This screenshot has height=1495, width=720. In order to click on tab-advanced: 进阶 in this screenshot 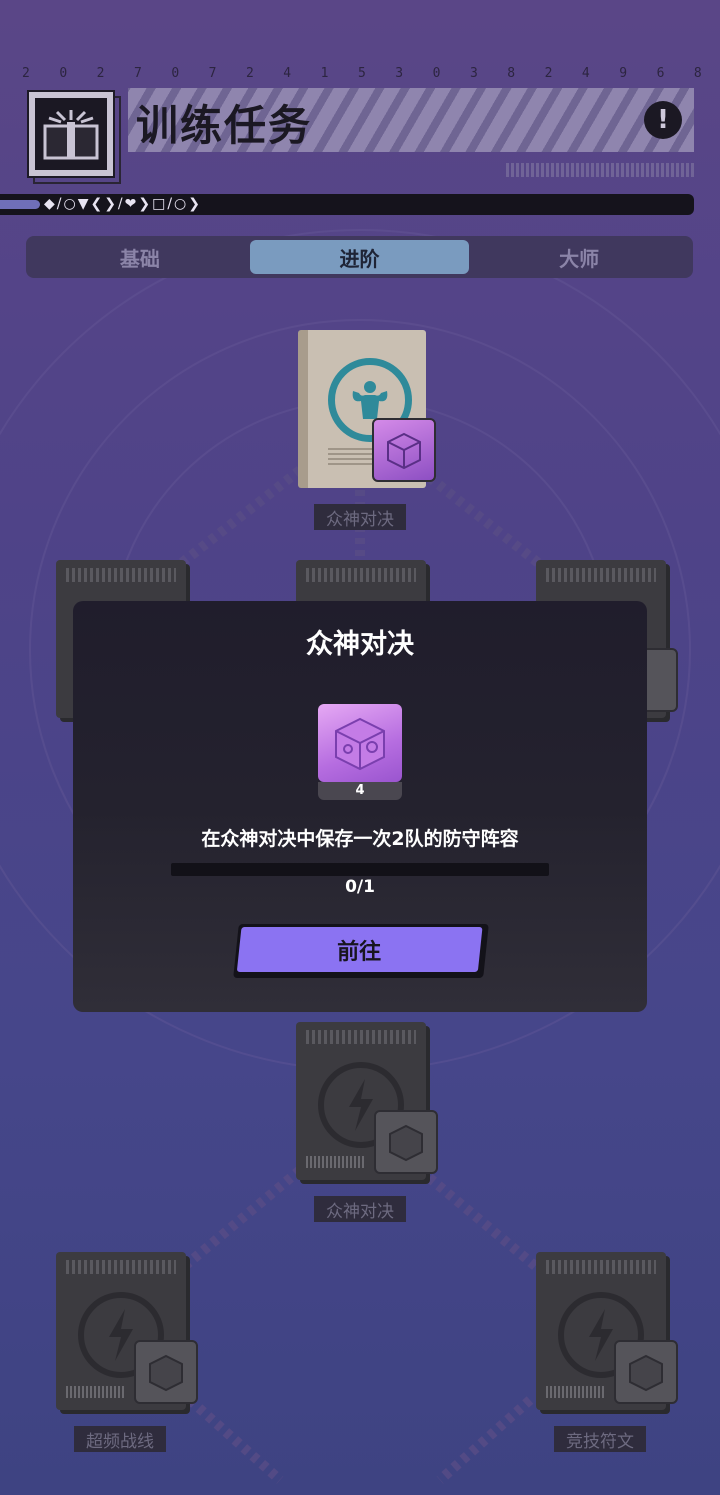, I will do `click(359, 257)`.